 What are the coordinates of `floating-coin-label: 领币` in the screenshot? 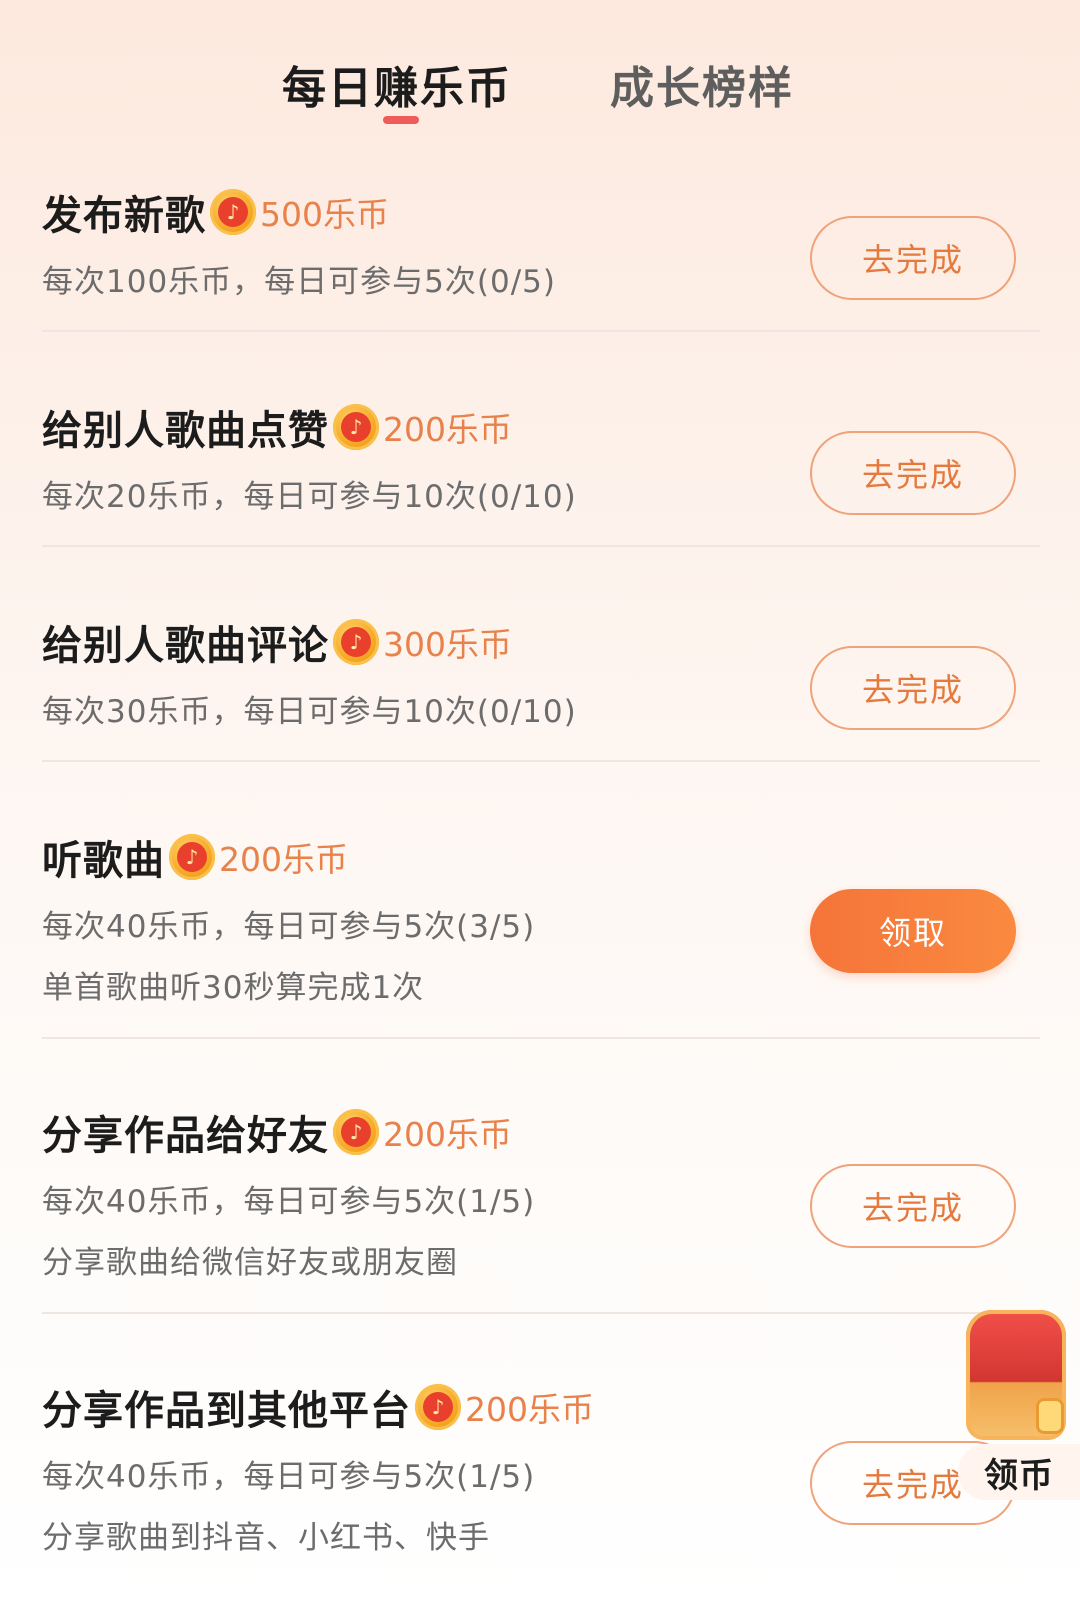 It's located at (1019, 1472).